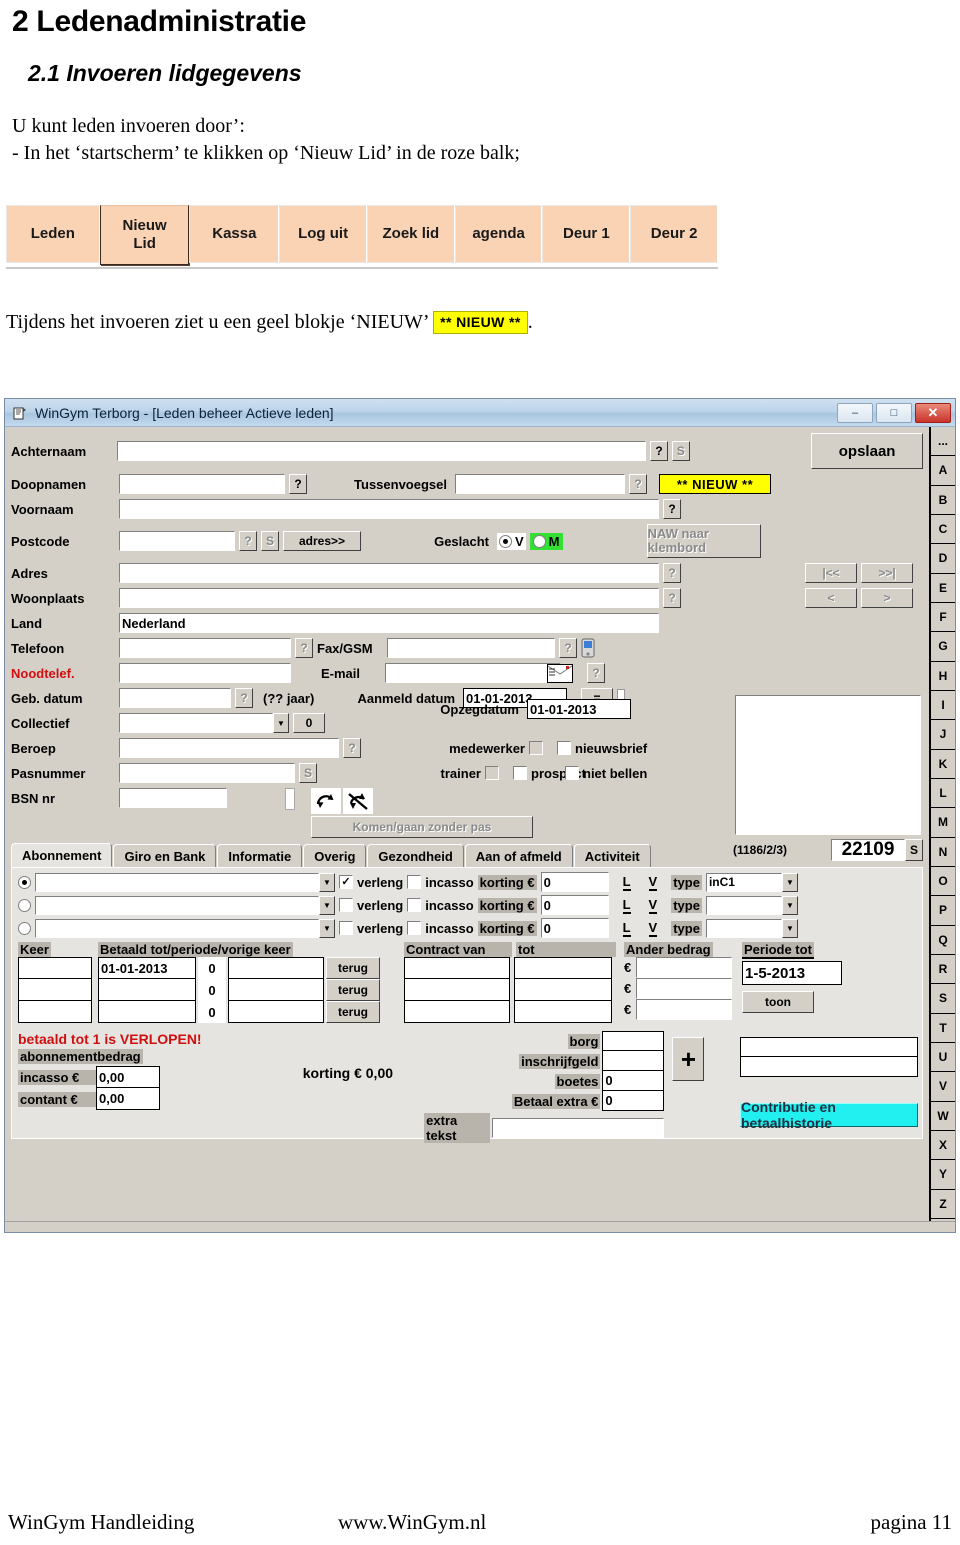 The height and width of the screenshot is (1545, 960). I want to click on input-pasnummer, so click(207, 773).